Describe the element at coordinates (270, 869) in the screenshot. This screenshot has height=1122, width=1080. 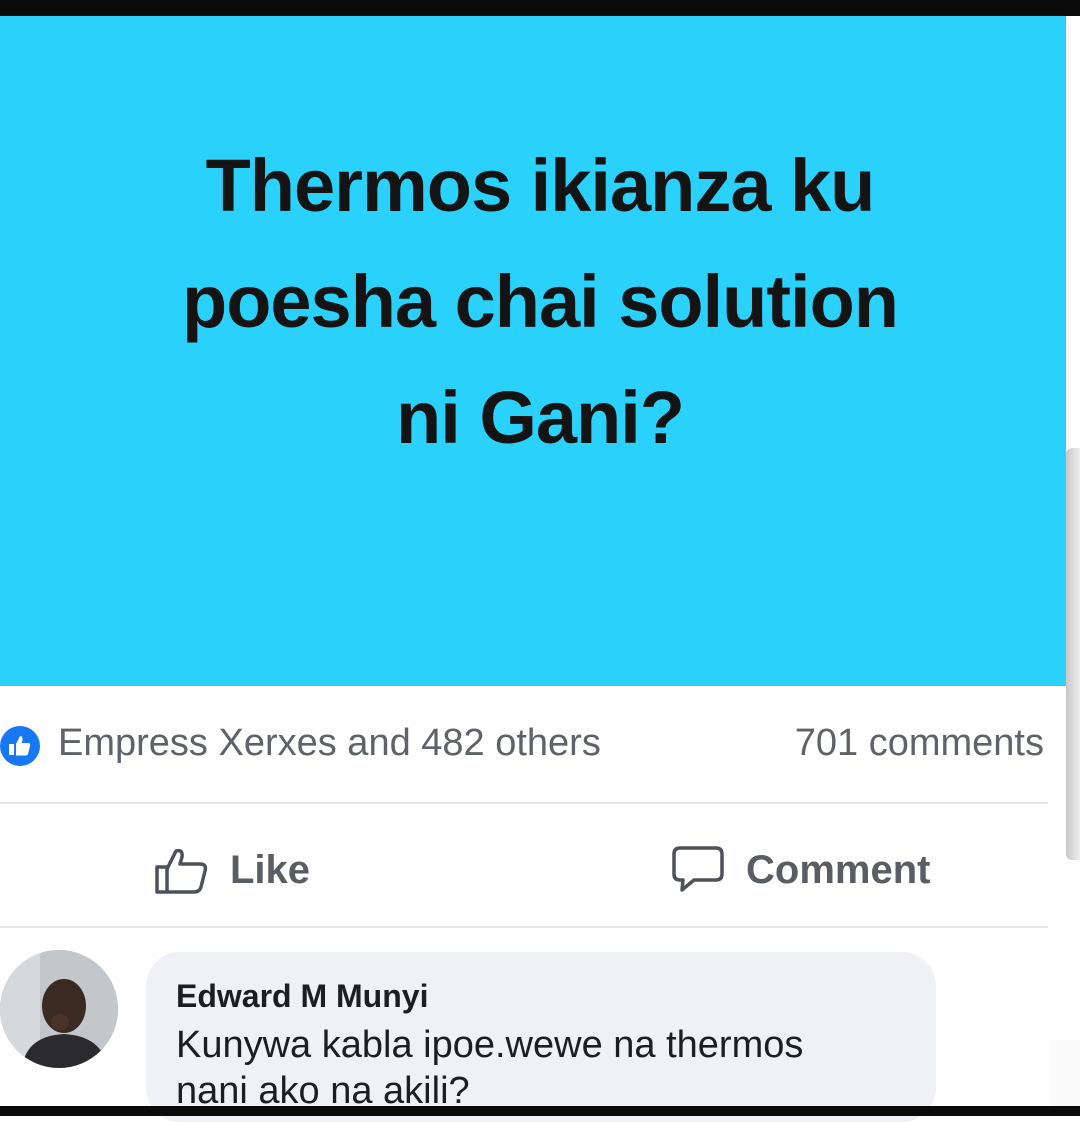
I see `like-label: Like` at that location.